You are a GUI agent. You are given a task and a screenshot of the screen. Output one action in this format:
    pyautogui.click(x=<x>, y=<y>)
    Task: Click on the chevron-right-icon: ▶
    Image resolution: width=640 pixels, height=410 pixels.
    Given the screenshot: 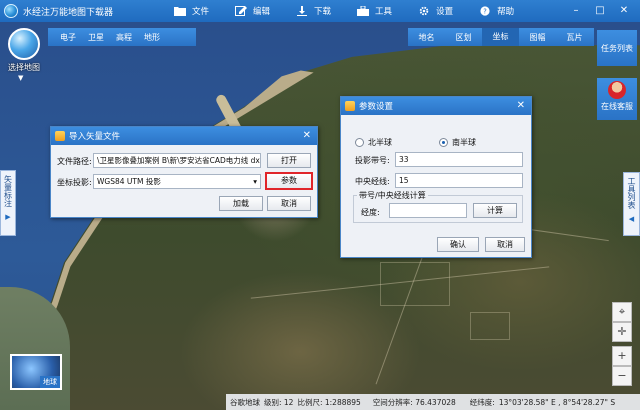 What is the action you would take?
    pyautogui.click(x=8, y=217)
    